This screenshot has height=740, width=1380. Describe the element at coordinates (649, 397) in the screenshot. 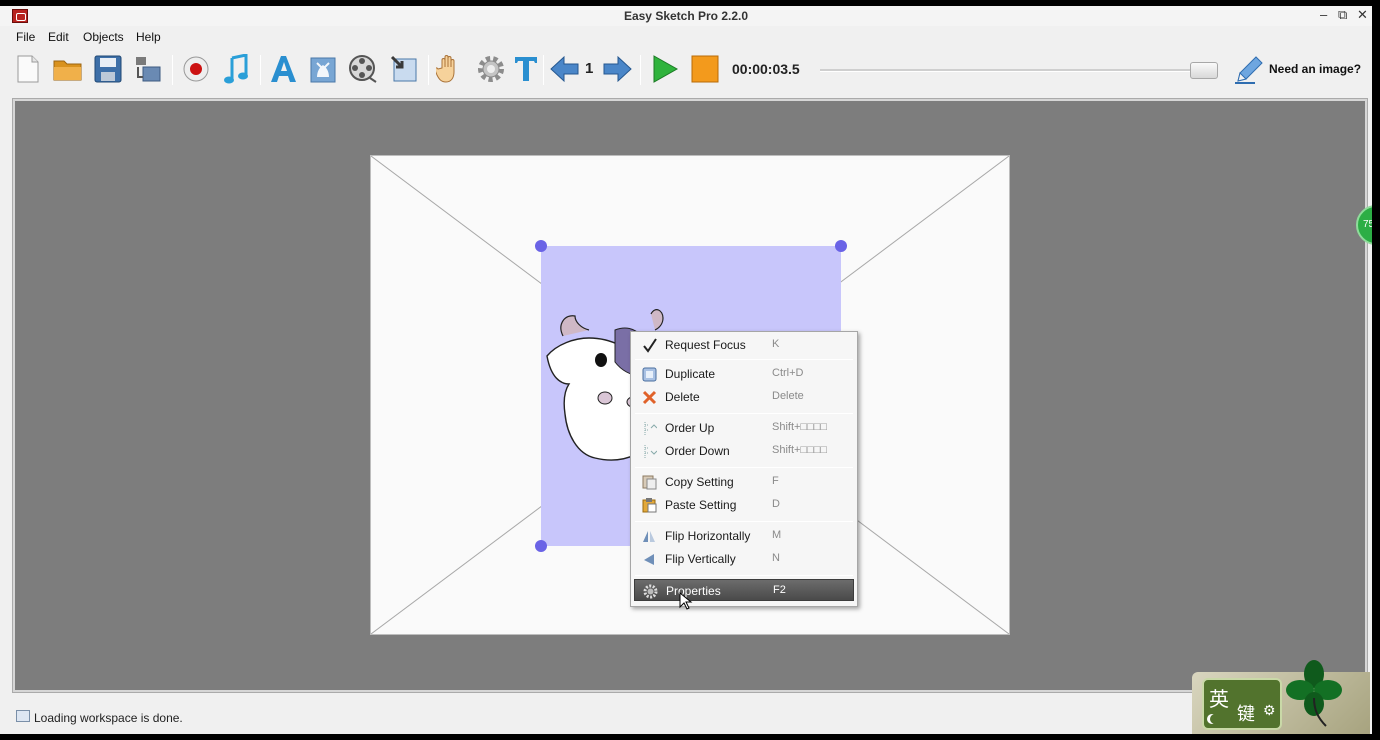

I see `delete-x-icon` at that location.